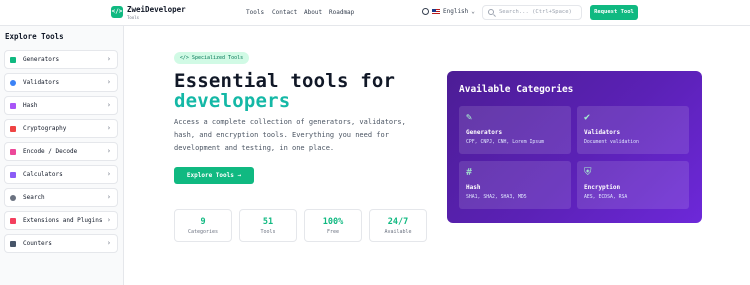 The image size is (750, 285). I want to click on sidebar-item-label: Hash, so click(30, 105).